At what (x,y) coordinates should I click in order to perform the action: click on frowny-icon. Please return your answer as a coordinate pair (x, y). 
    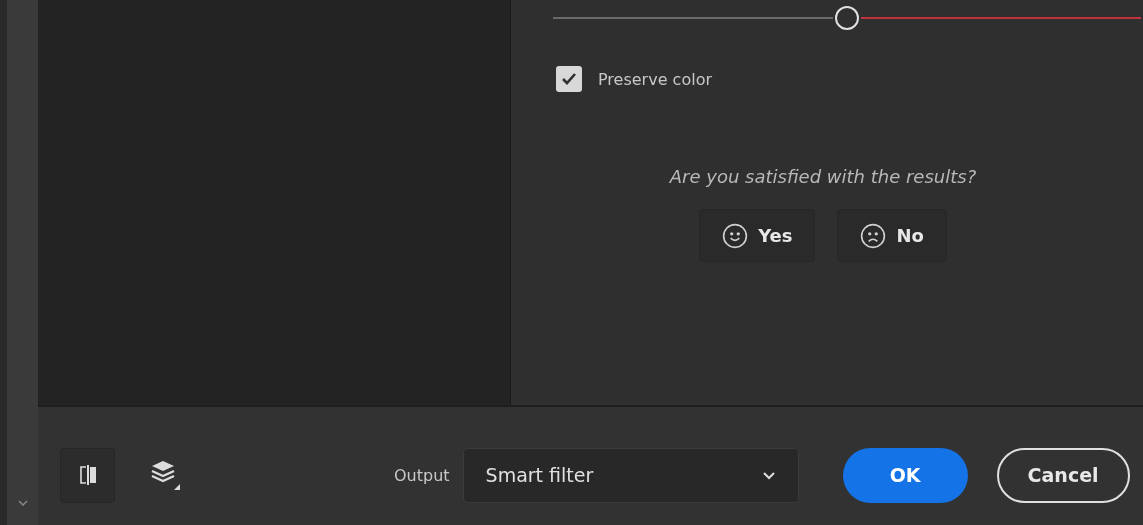
    Looking at the image, I should click on (873, 235).